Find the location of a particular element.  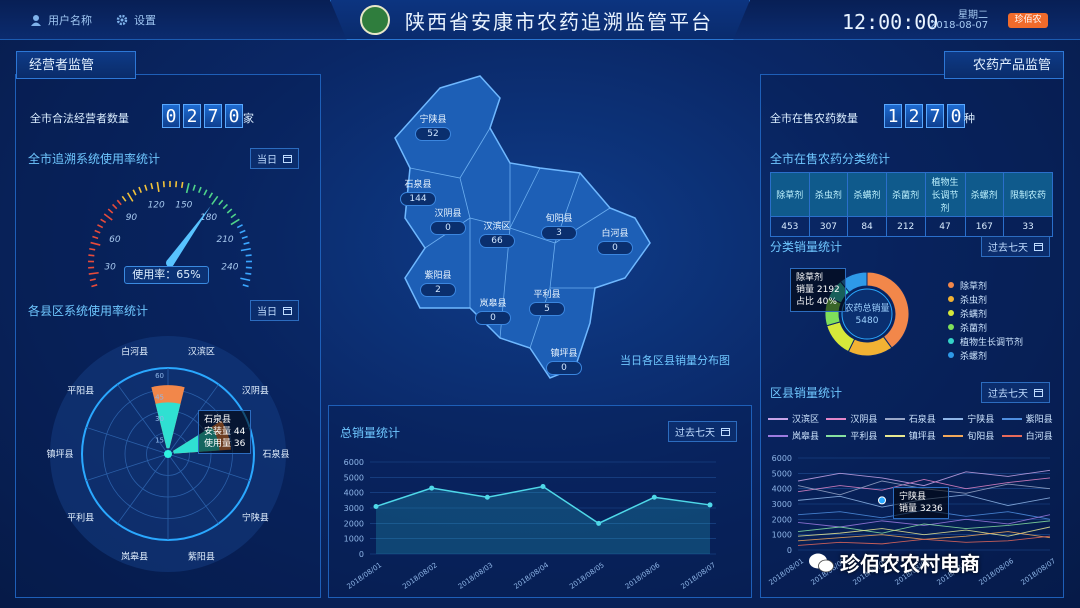

district-sales-date-button: 过去七天 is located at coordinates (1015, 392).